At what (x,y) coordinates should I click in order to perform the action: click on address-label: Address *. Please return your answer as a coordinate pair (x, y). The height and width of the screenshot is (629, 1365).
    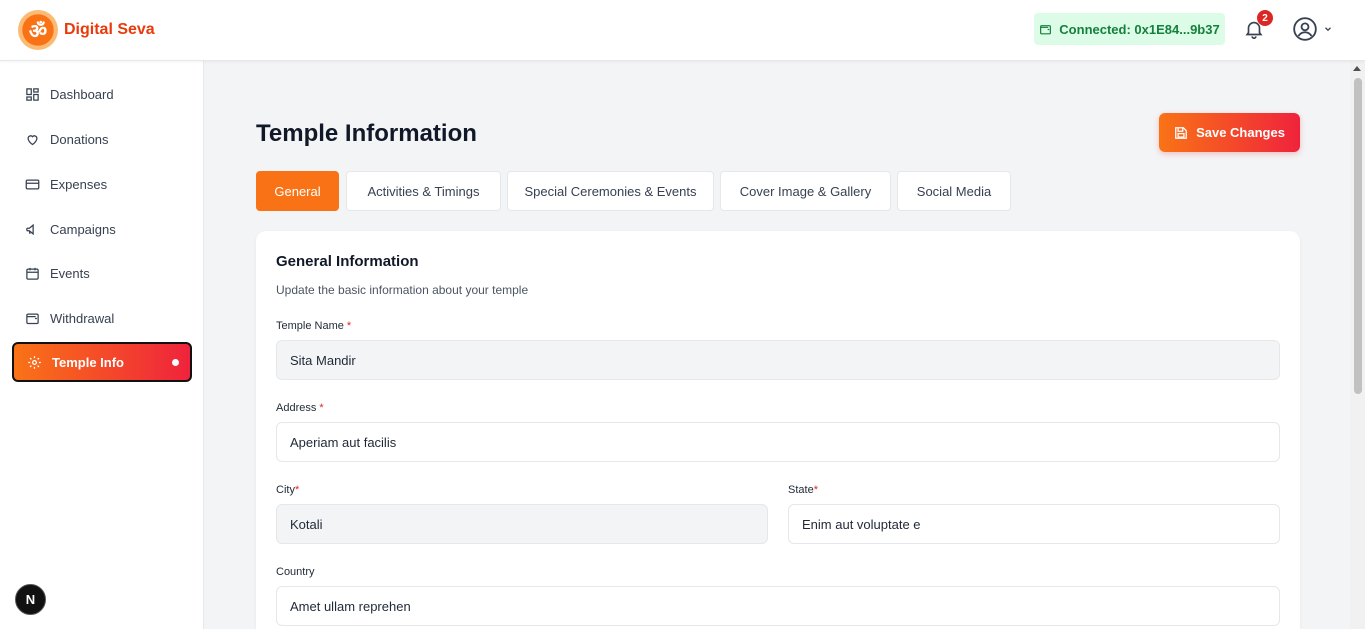
    Looking at the image, I should click on (300, 408).